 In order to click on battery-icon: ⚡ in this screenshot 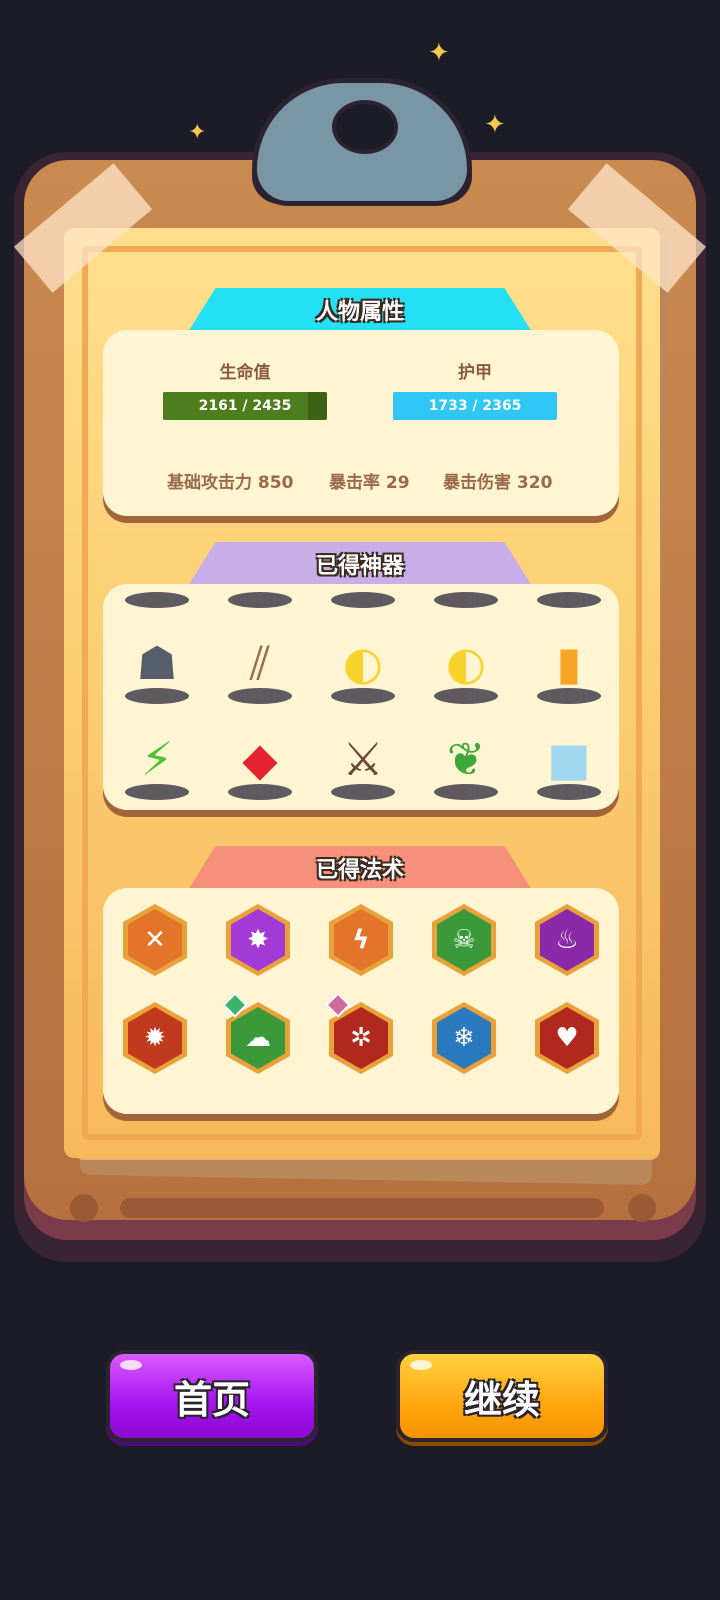, I will do `click(157, 759)`.